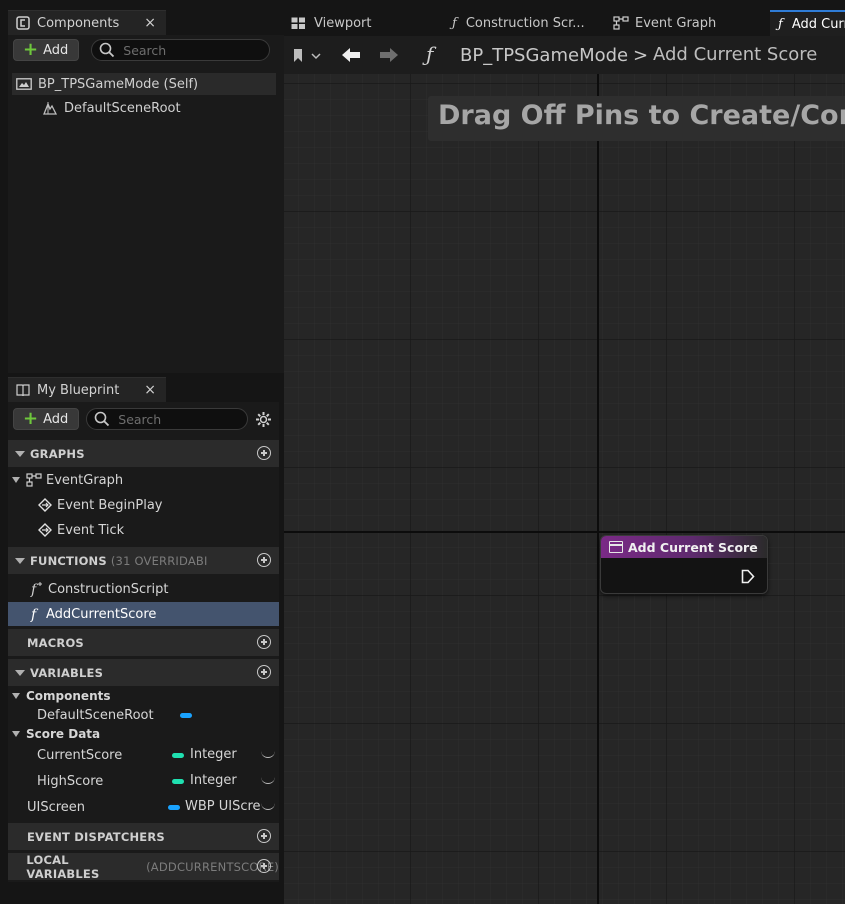  What do you see at coordinates (55, 642) in the screenshot?
I see `macros-header-label: MACROS` at bounding box center [55, 642].